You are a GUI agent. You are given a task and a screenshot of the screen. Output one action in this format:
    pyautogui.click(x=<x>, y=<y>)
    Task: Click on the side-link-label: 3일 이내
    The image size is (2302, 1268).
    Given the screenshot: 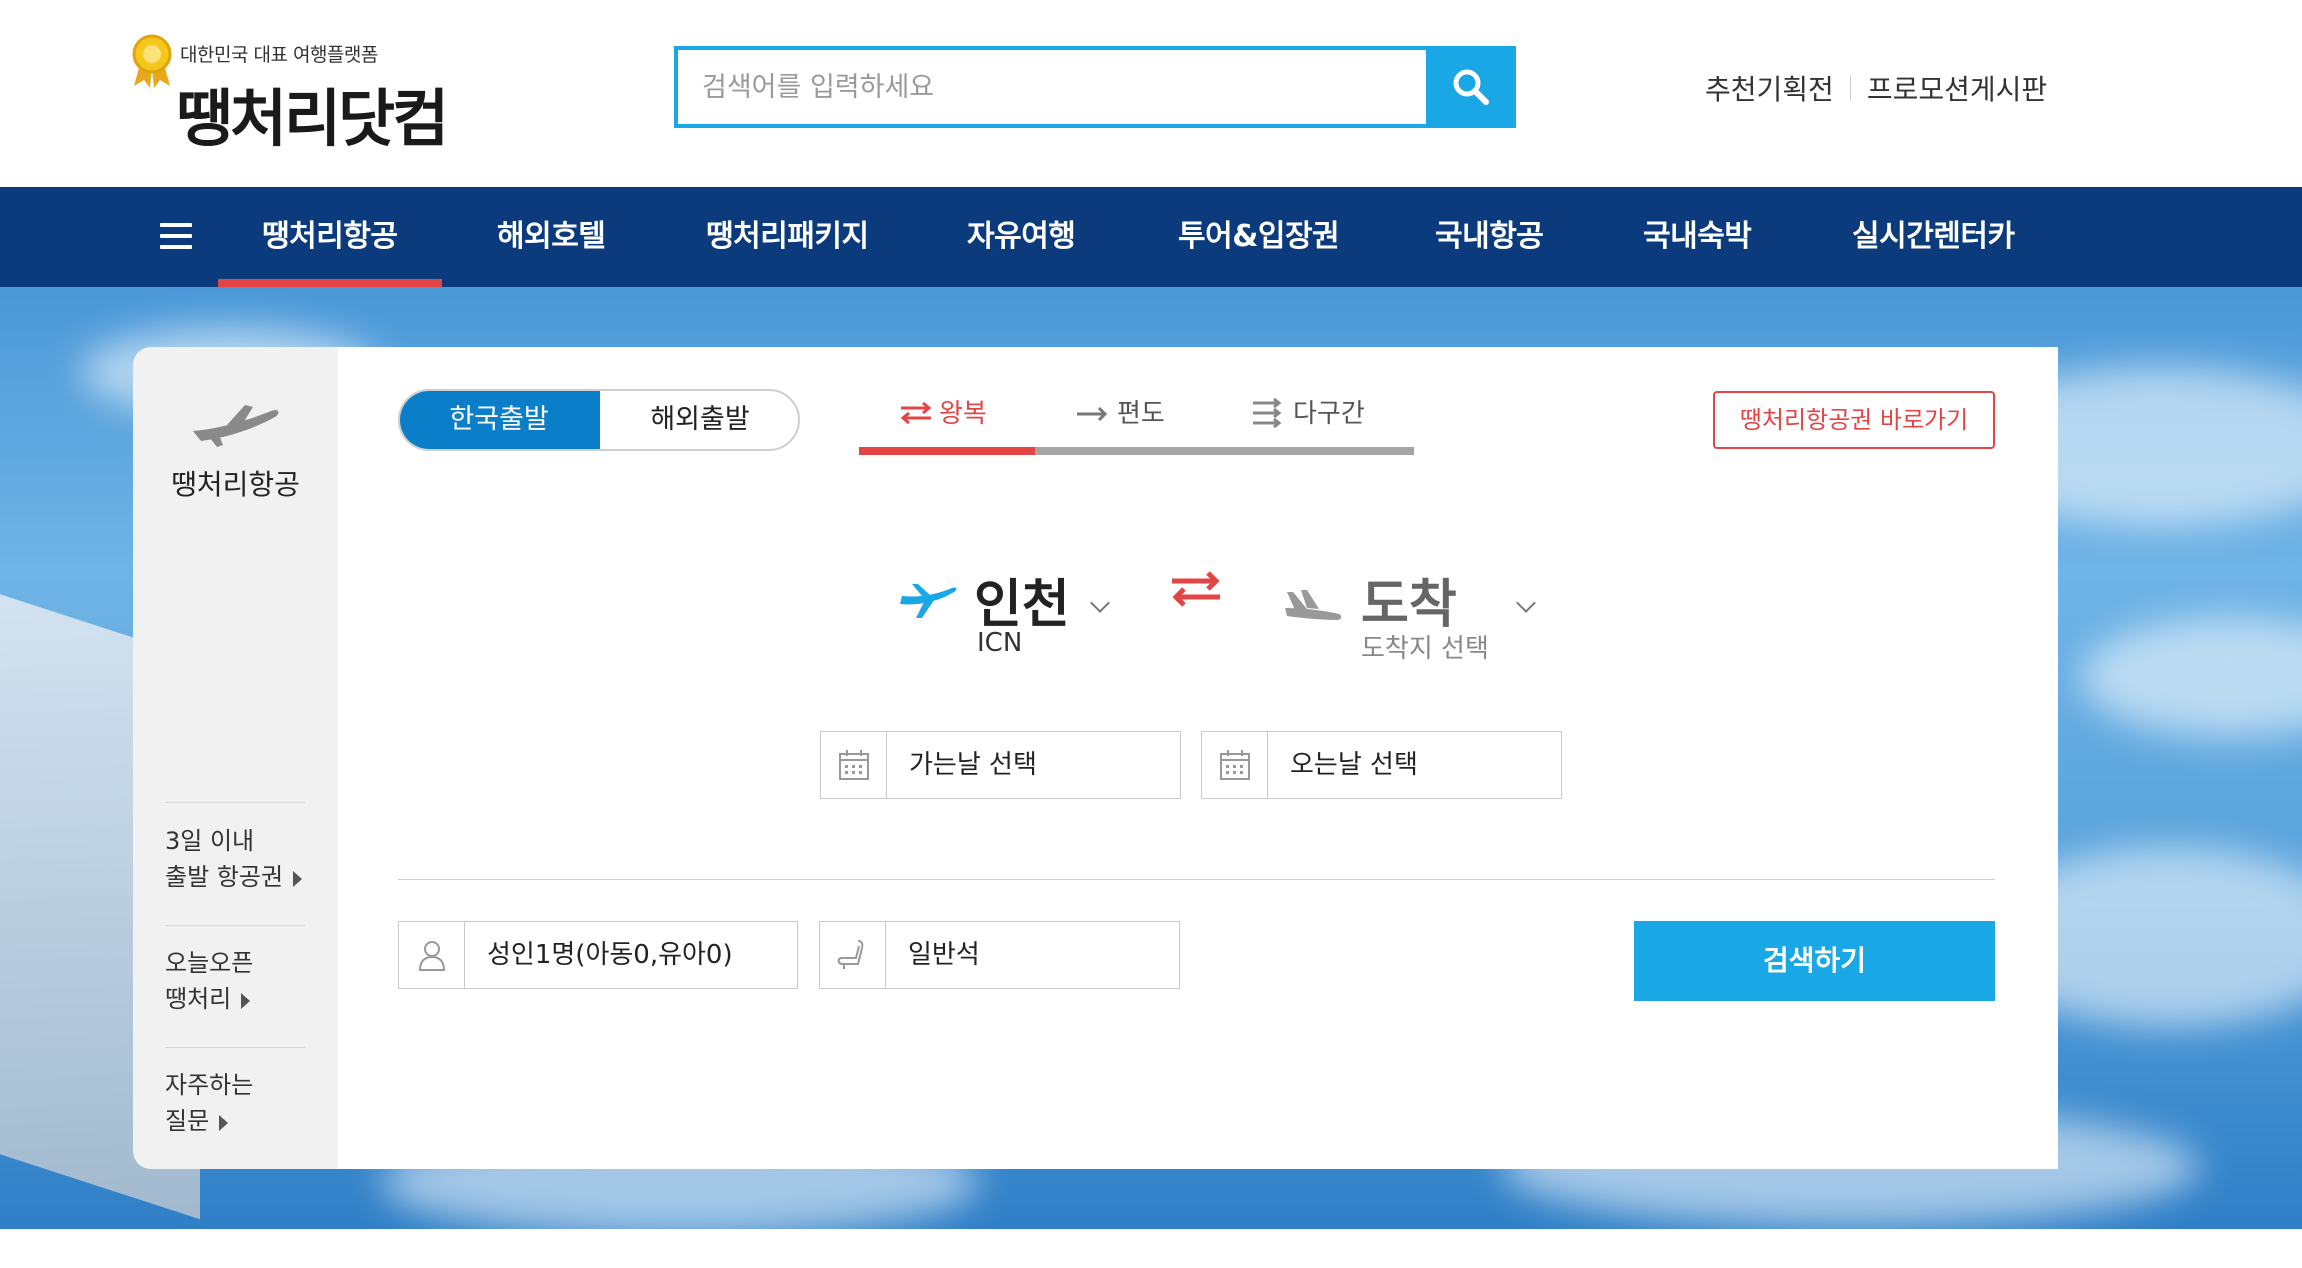 What is the action you would take?
    pyautogui.click(x=210, y=841)
    